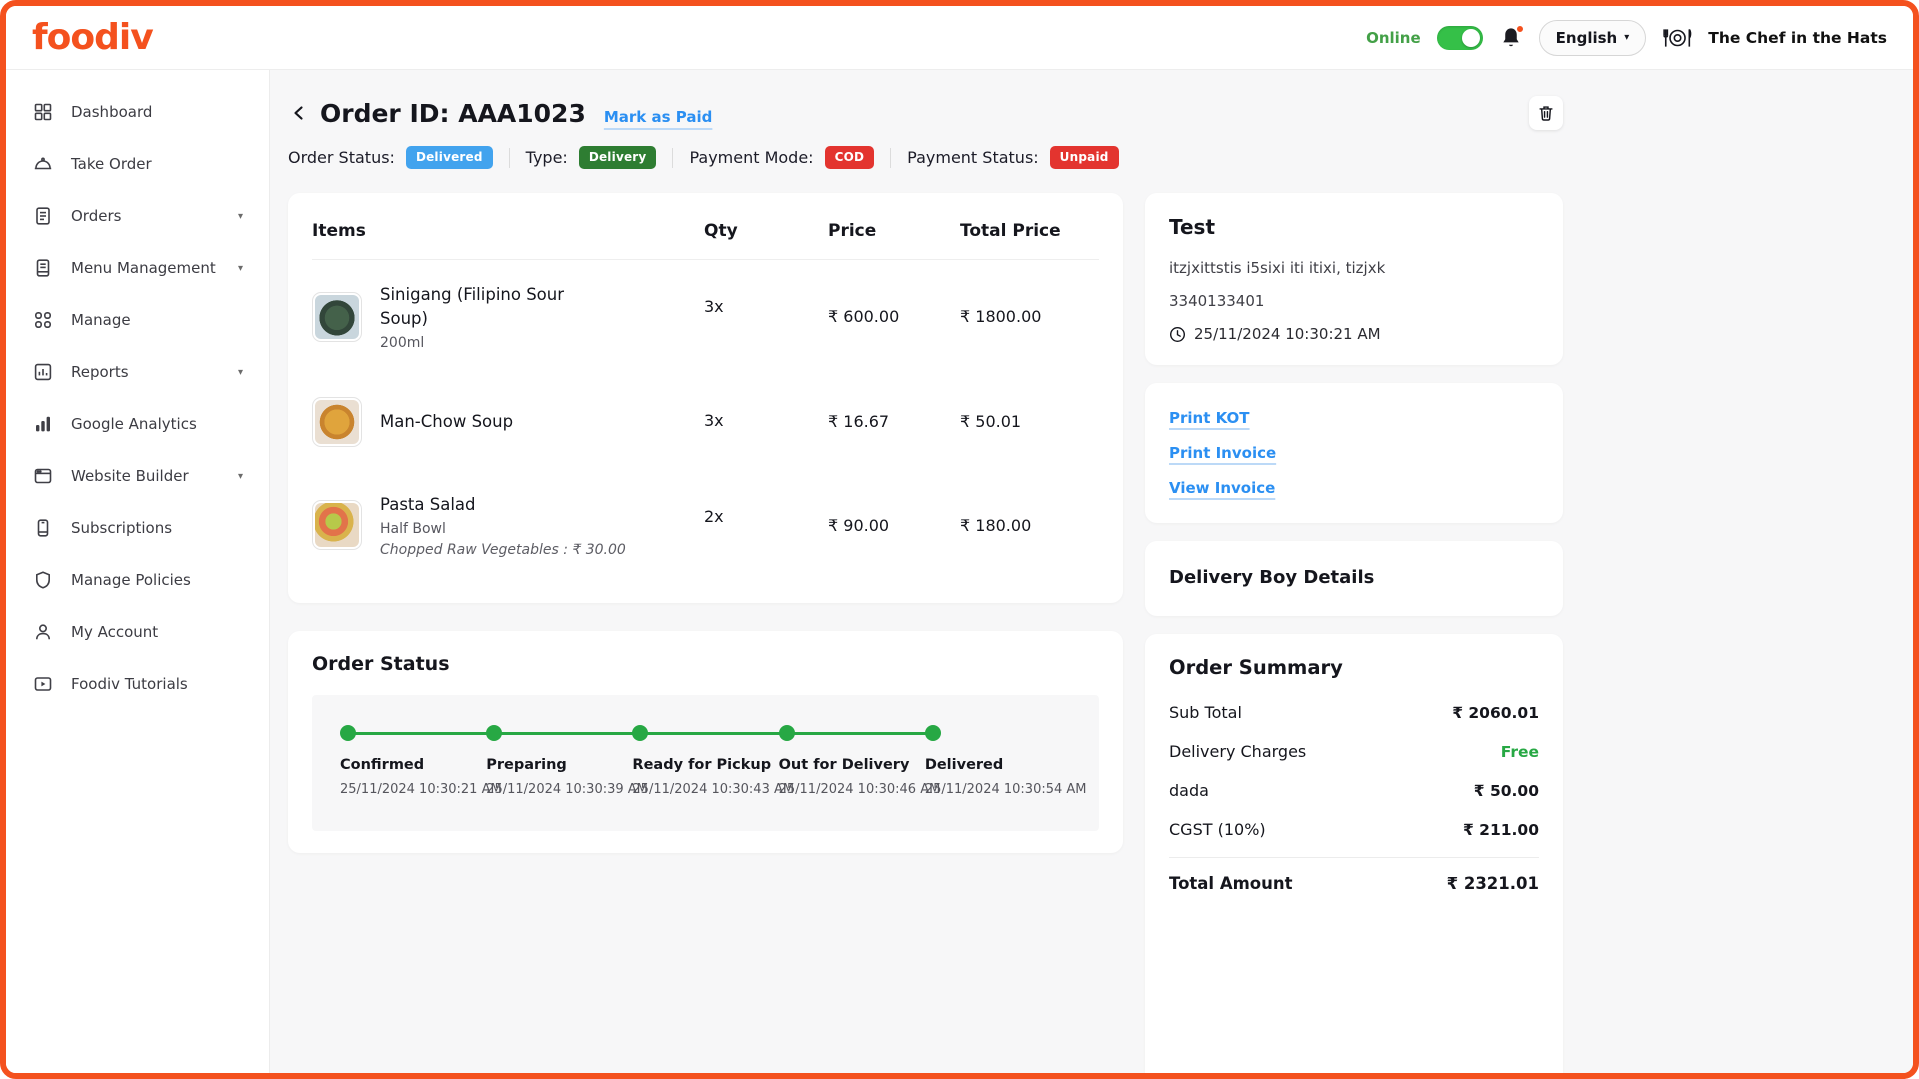 This screenshot has height=1079, width=1919. What do you see at coordinates (382, 764) in the screenshot?
I see `step-label: Confirmed` at bounding box center [382, 764].